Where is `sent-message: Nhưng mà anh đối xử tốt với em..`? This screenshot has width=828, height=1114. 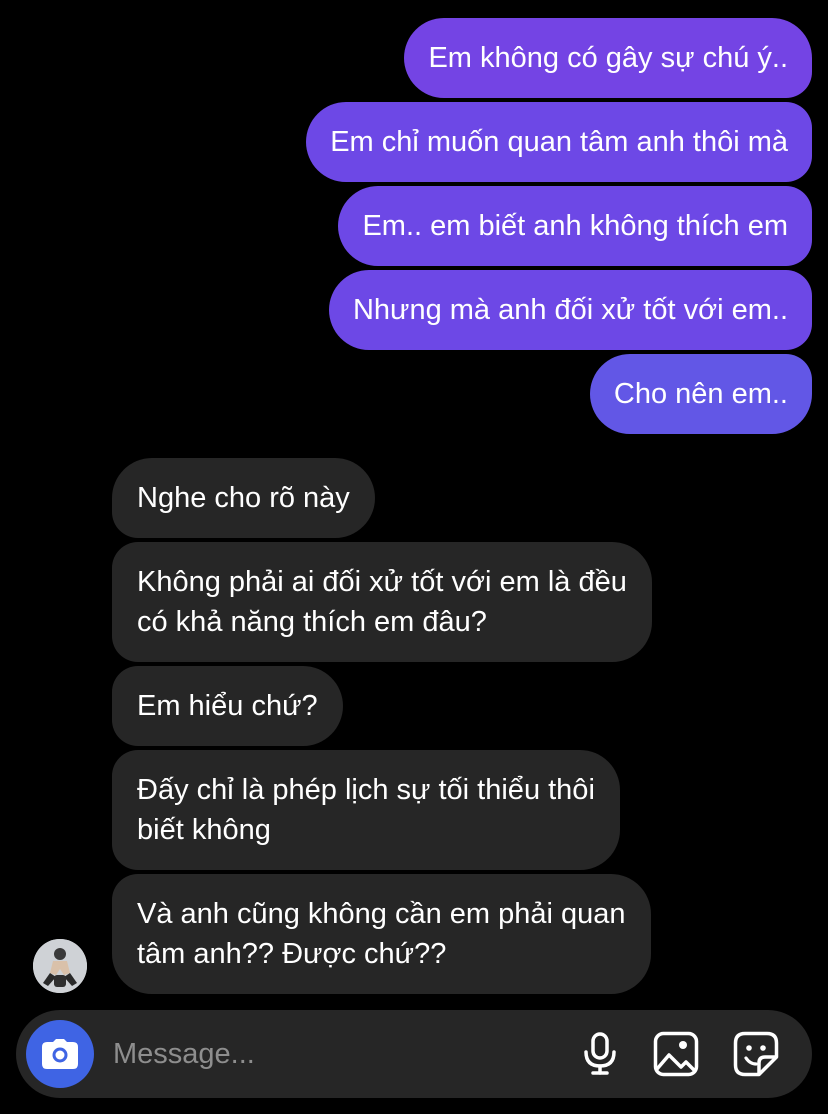
sent-message: Nhưng mà anh đối xử tốt với em.. is located at coordinates (570, 310).